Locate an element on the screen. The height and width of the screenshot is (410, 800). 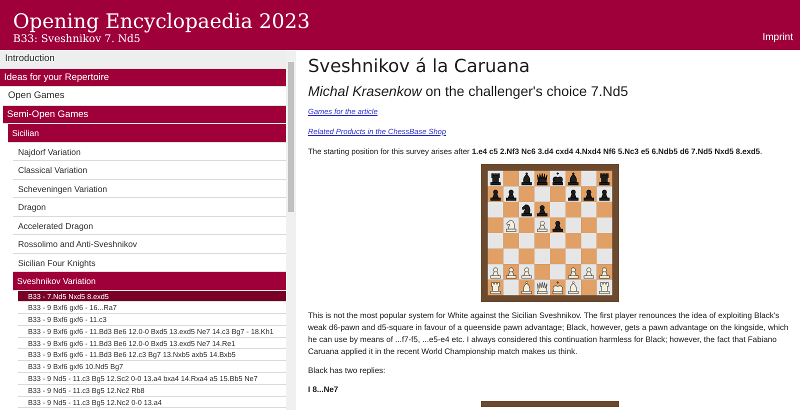
tree-item: Sicilian Four Knights is located at coordinates (149, 263).